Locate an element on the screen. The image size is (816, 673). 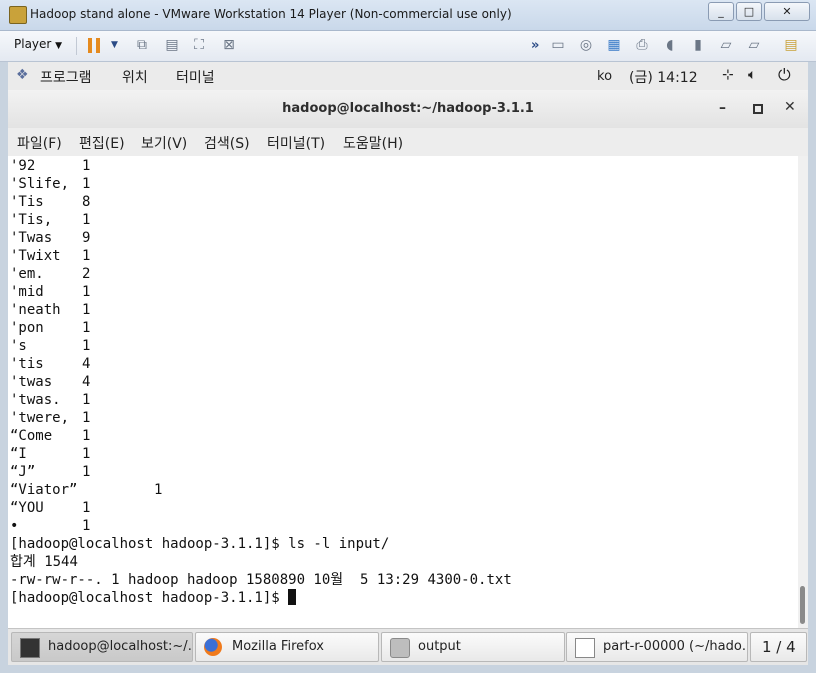
count-17: 1 is located at coordinates (86, 472).